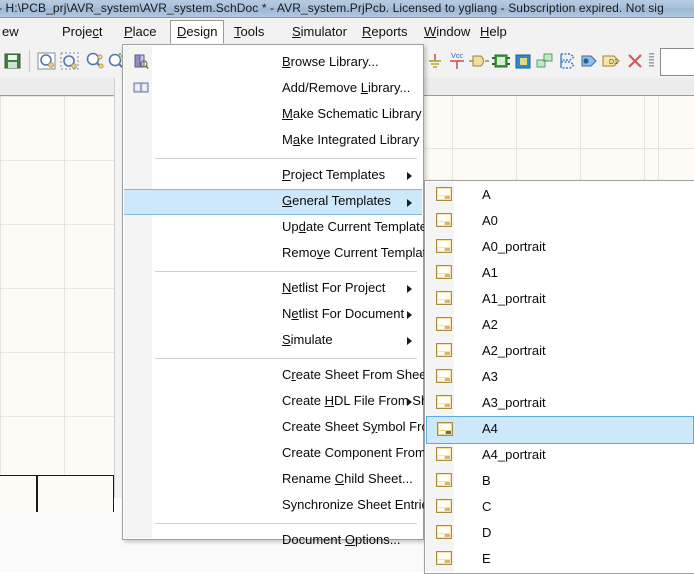 The width and height of the screenshot is (694, 574). What do you see at coordinates (560, 403) in the screenshot?
I see `template-item-a3_portrait: A3_portrait` at bounding box center [560, 403].